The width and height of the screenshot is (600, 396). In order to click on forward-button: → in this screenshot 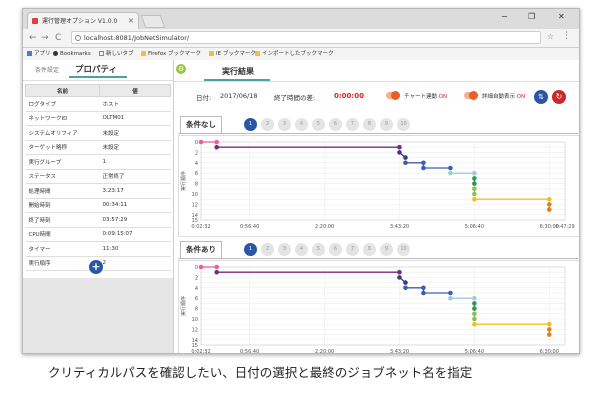, I will do `click(45, 38)`.